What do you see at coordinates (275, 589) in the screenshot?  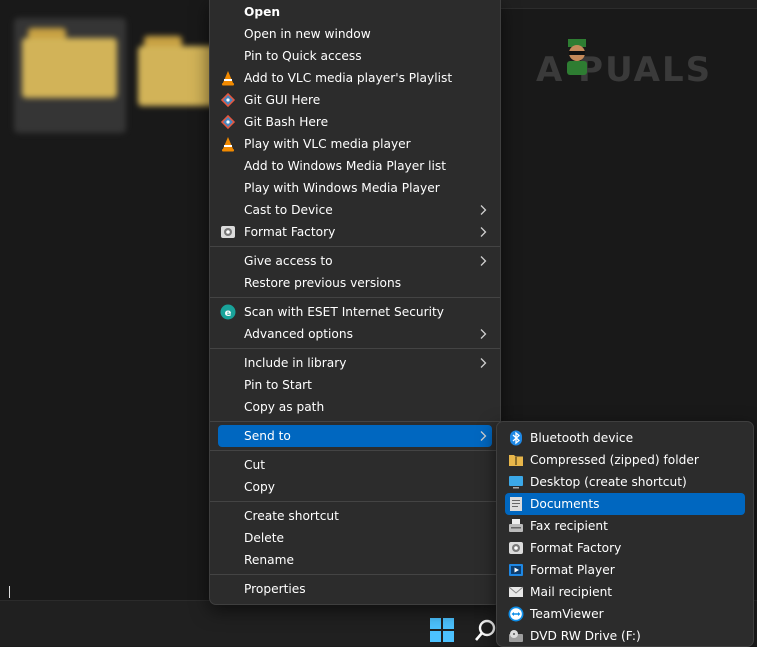 I see `menu-item-label: Properties` at bounding box center [275, 589].